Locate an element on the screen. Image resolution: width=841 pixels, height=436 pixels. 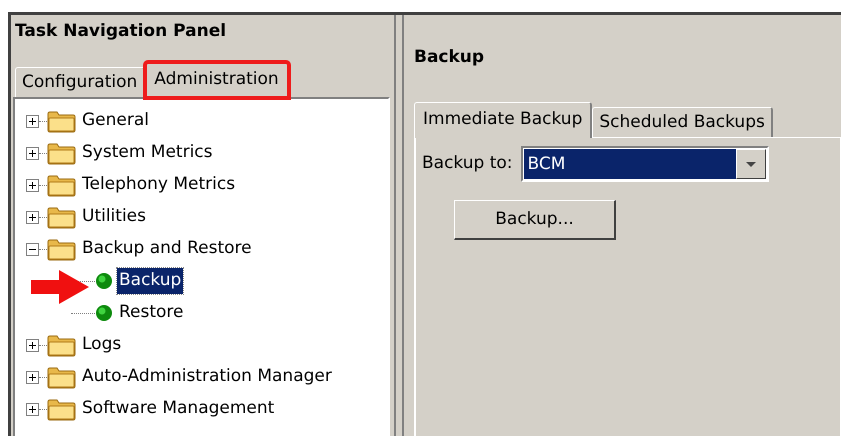
panel-title: Task Navigation Panel is located at coordinates (121, 31).